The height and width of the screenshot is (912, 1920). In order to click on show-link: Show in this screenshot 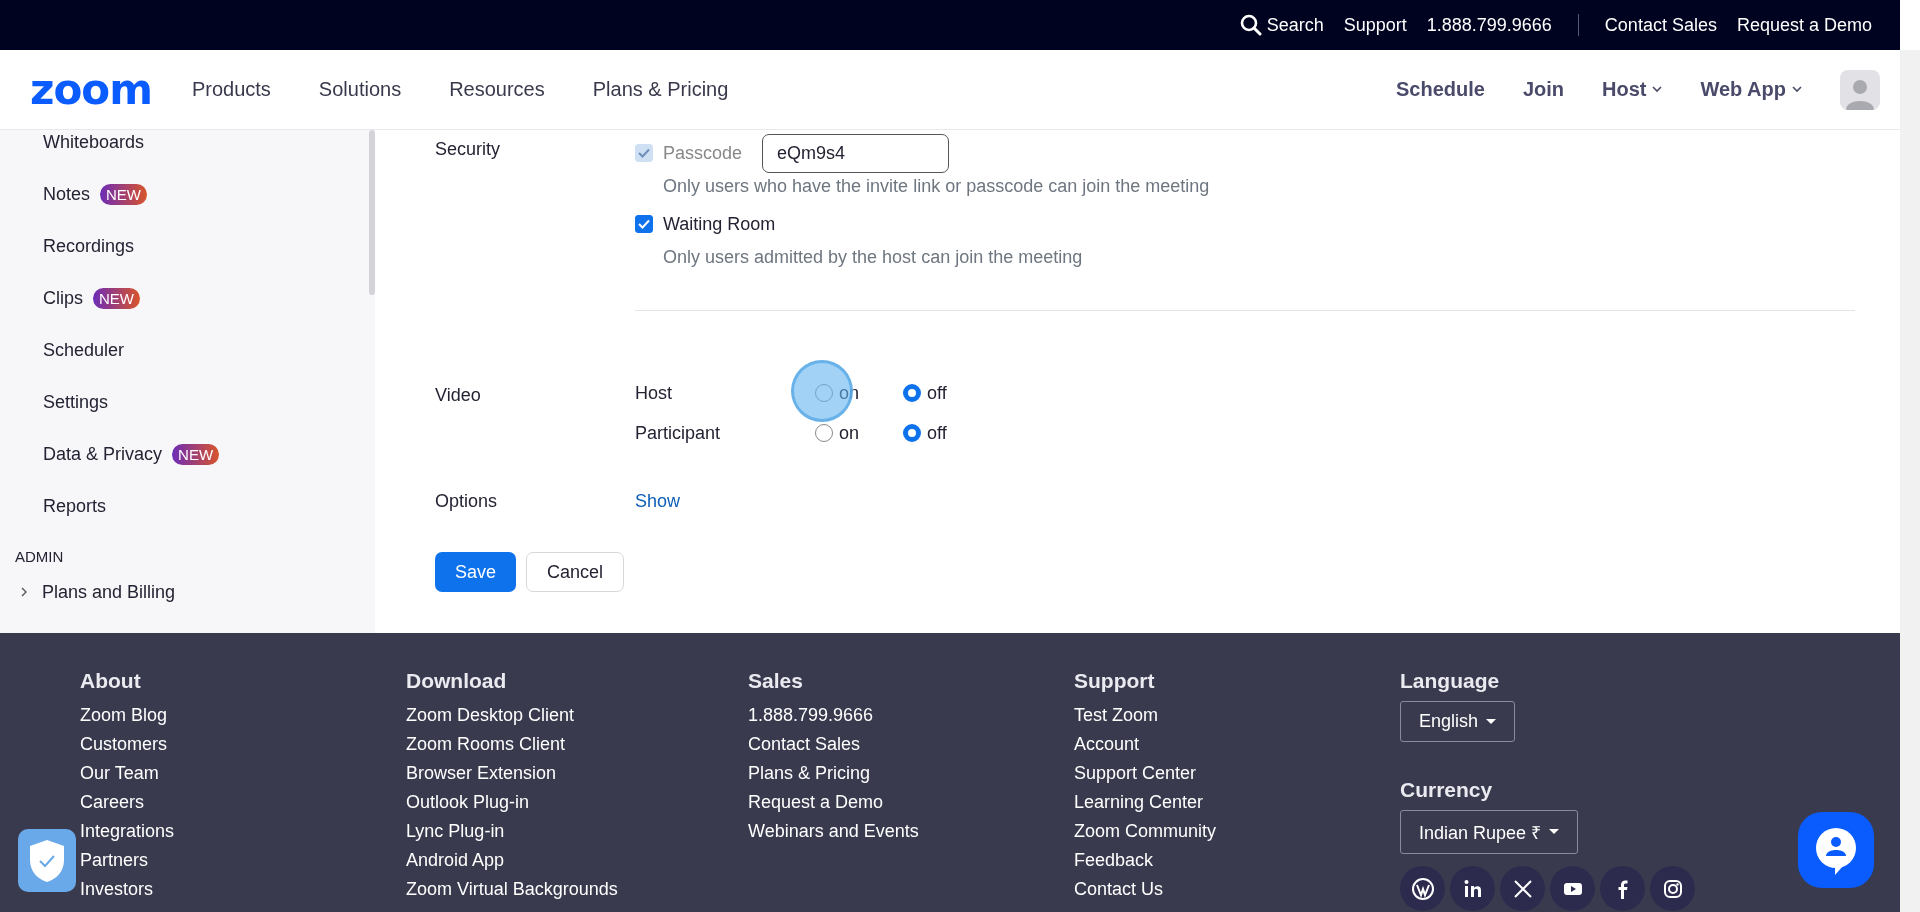, I will do `click(658, 499)`.